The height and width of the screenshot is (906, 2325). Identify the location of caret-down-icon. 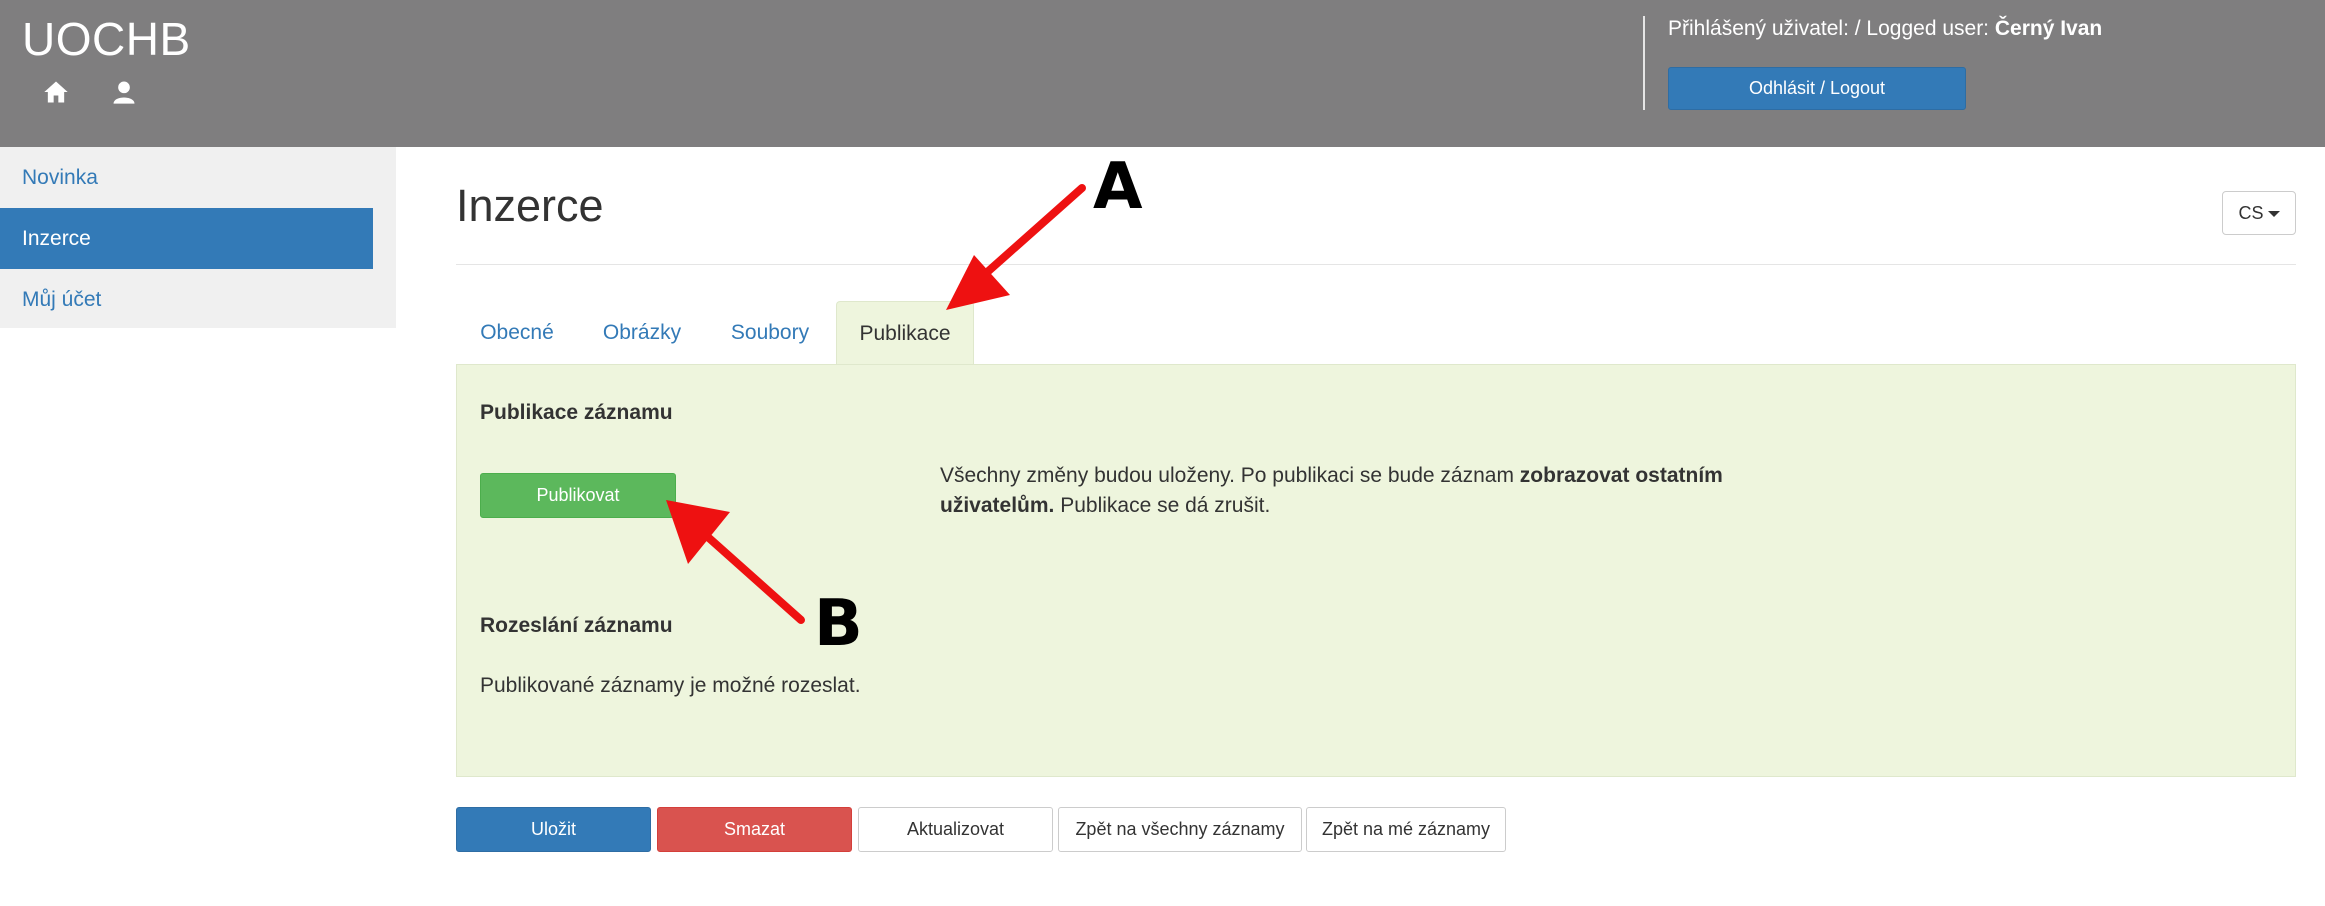
(2273, 214).